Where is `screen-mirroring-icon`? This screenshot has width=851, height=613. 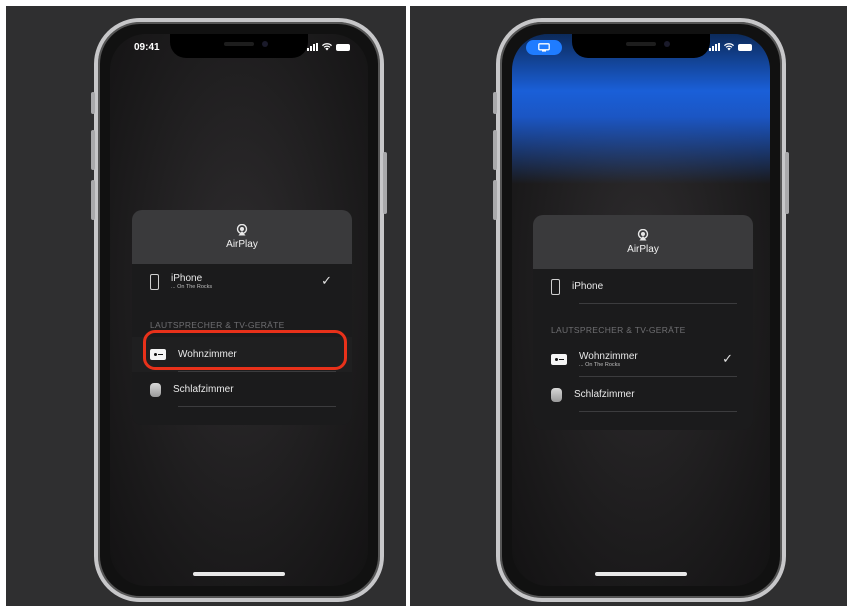 screen-mirroring-icon is located at coordinates (544, 47).